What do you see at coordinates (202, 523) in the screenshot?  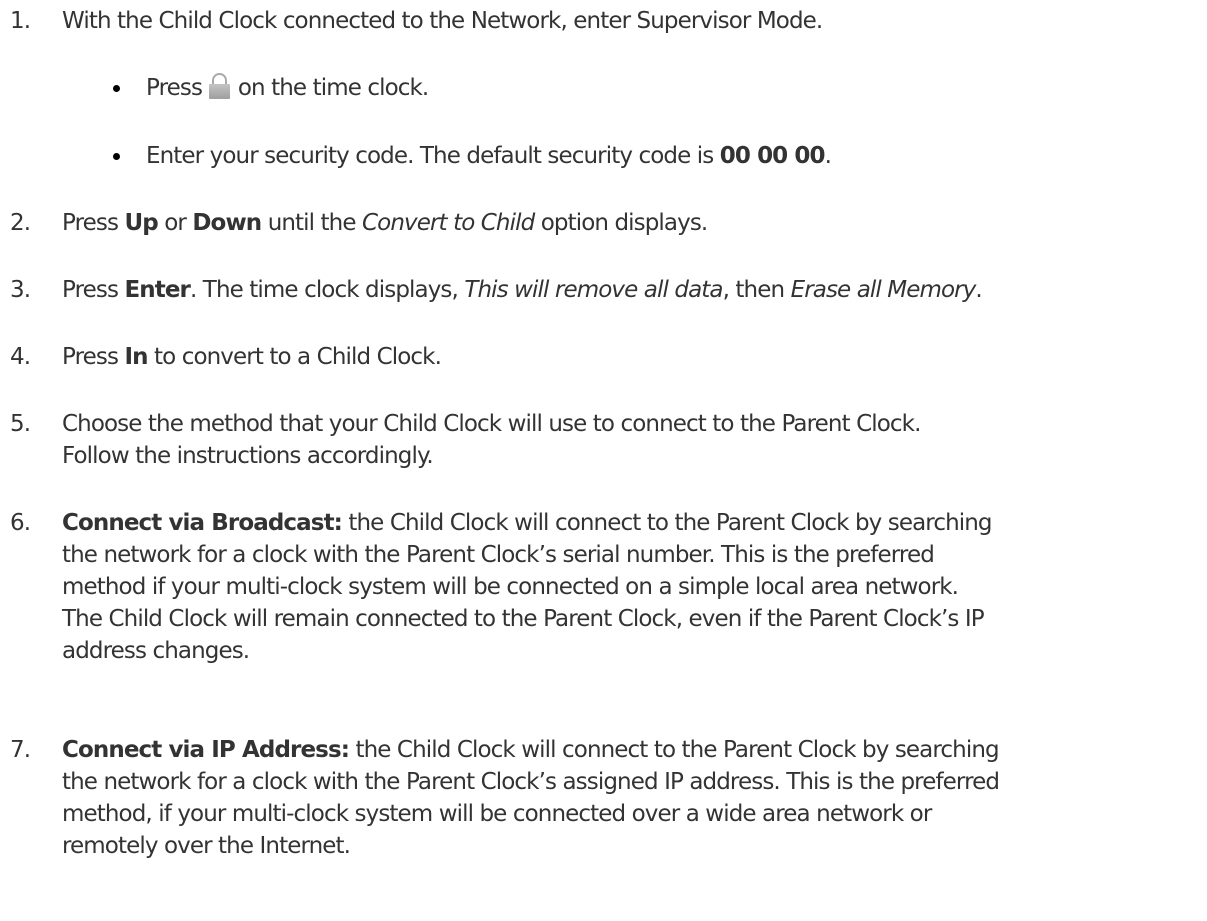 I see `method-broadcast-label: Connect via Broadcast:` at bounding box center [202, 523].